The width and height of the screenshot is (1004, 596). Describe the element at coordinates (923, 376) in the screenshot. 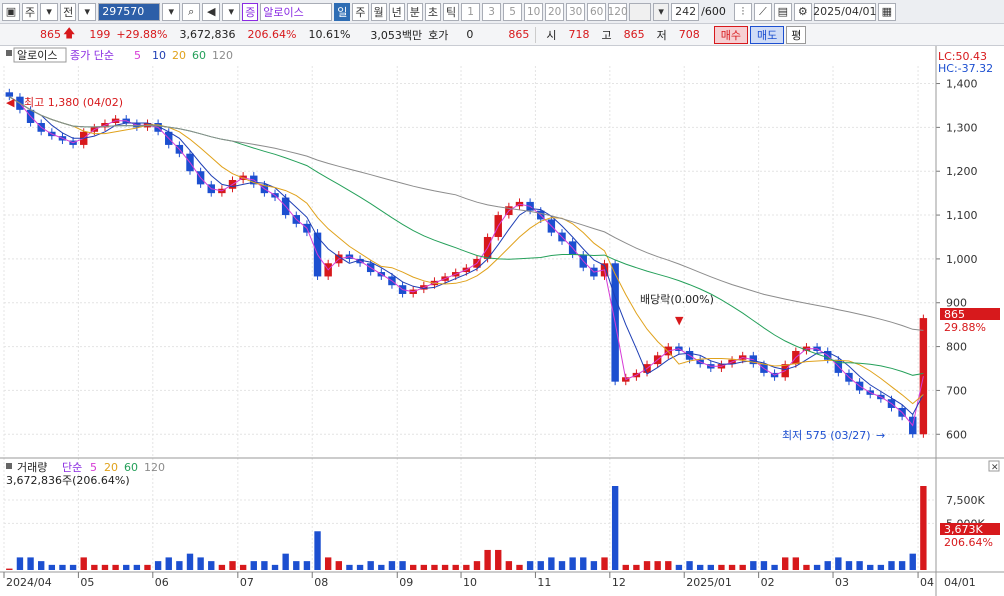

I see `candle` at that location.